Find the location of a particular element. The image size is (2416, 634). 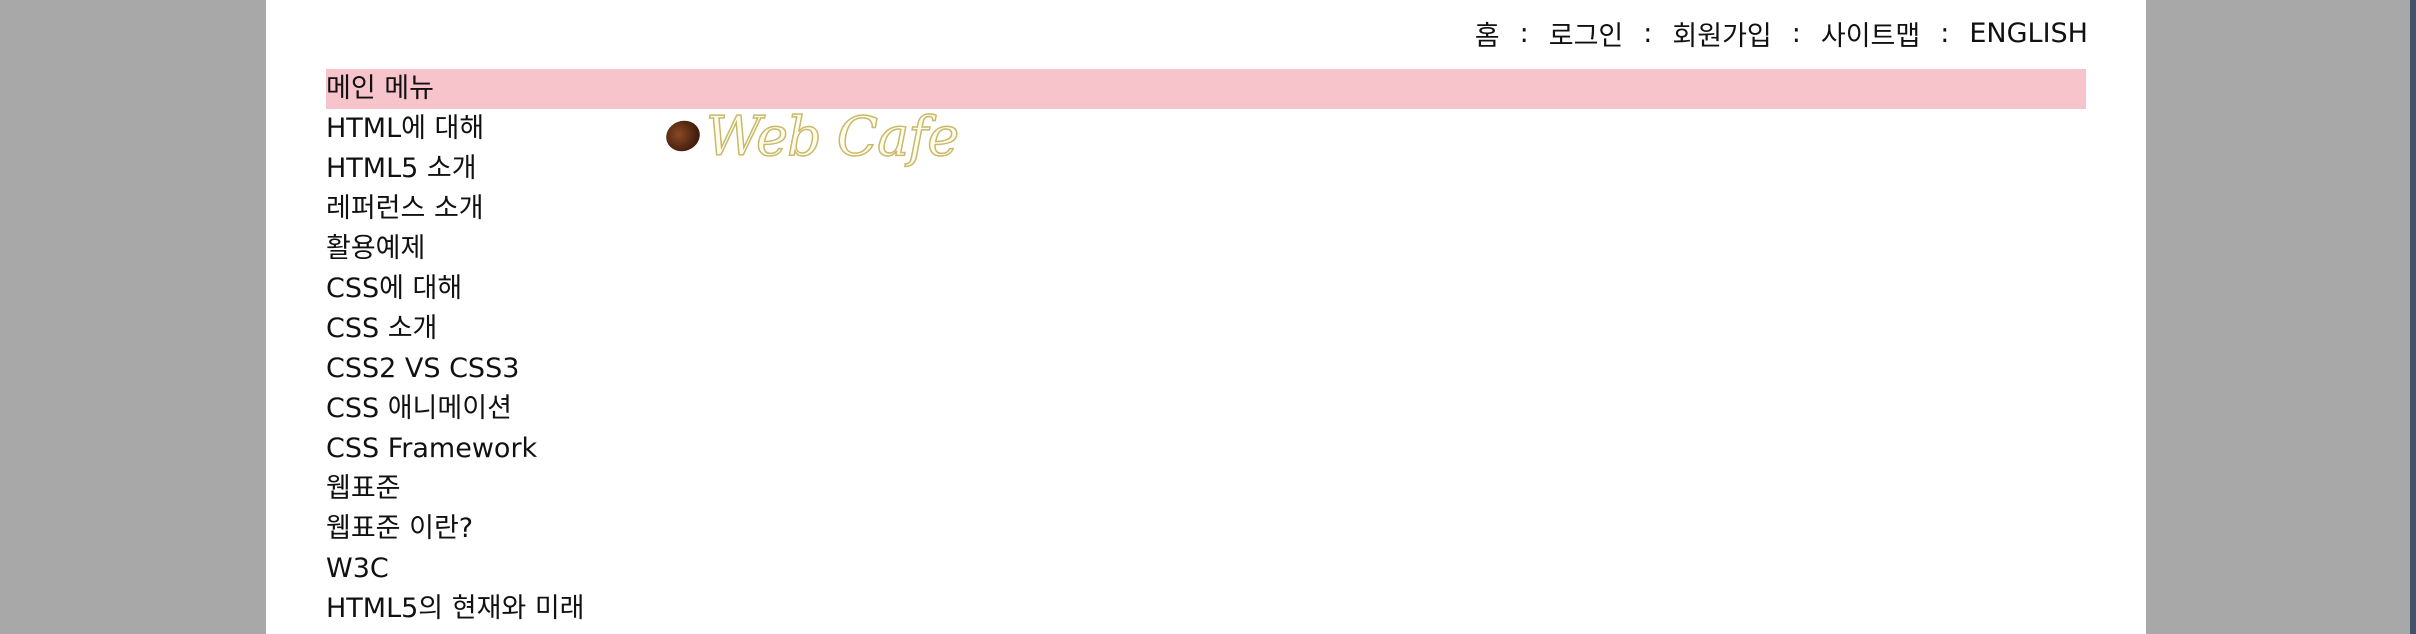

main-menu-header: 메인 메뉴 is located at coordinates (1206, 89).